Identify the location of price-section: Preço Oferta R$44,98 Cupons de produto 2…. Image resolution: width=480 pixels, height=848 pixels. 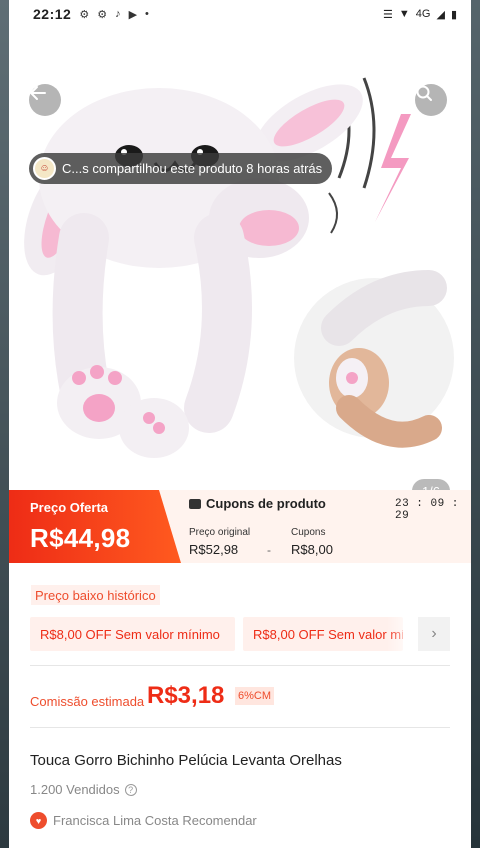
(240, 526).